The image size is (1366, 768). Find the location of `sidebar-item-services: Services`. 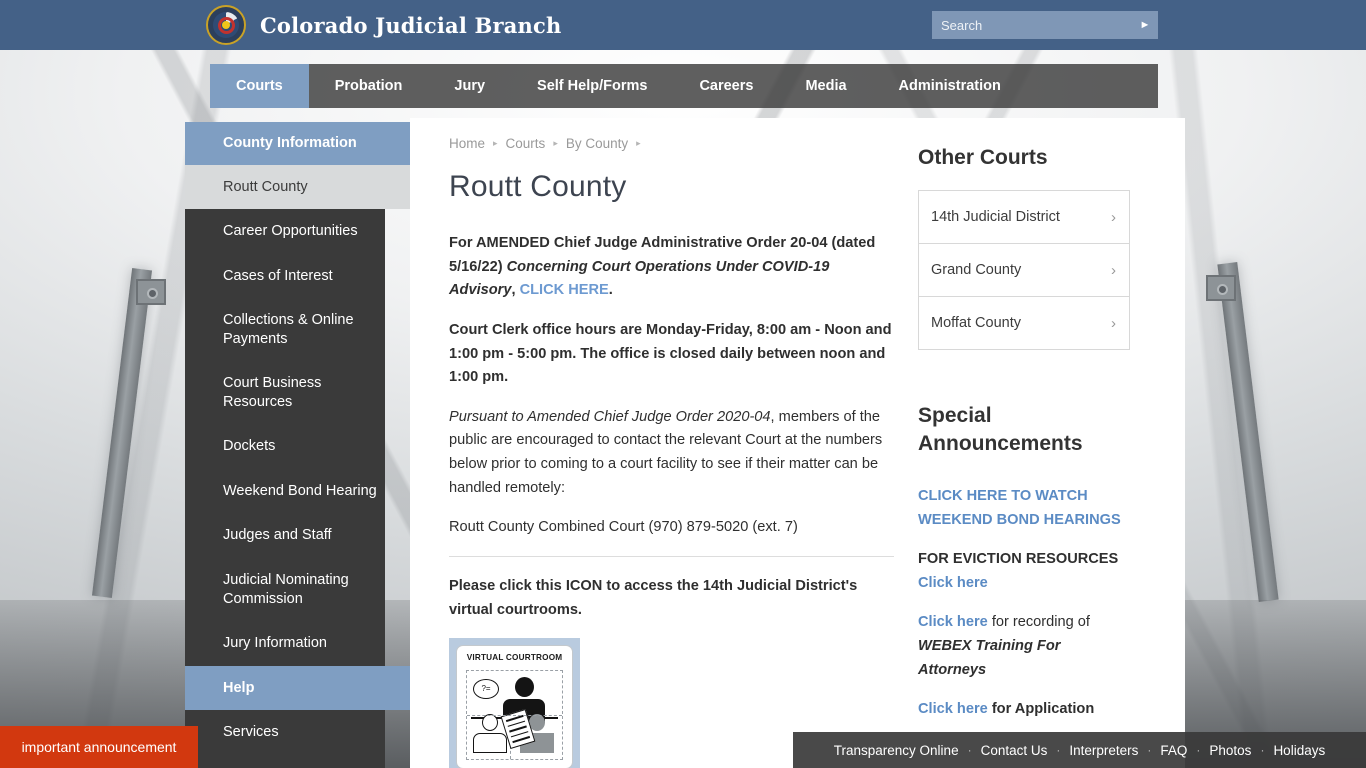

sidebar-item-services: Services is located at coordinates (285, 732).